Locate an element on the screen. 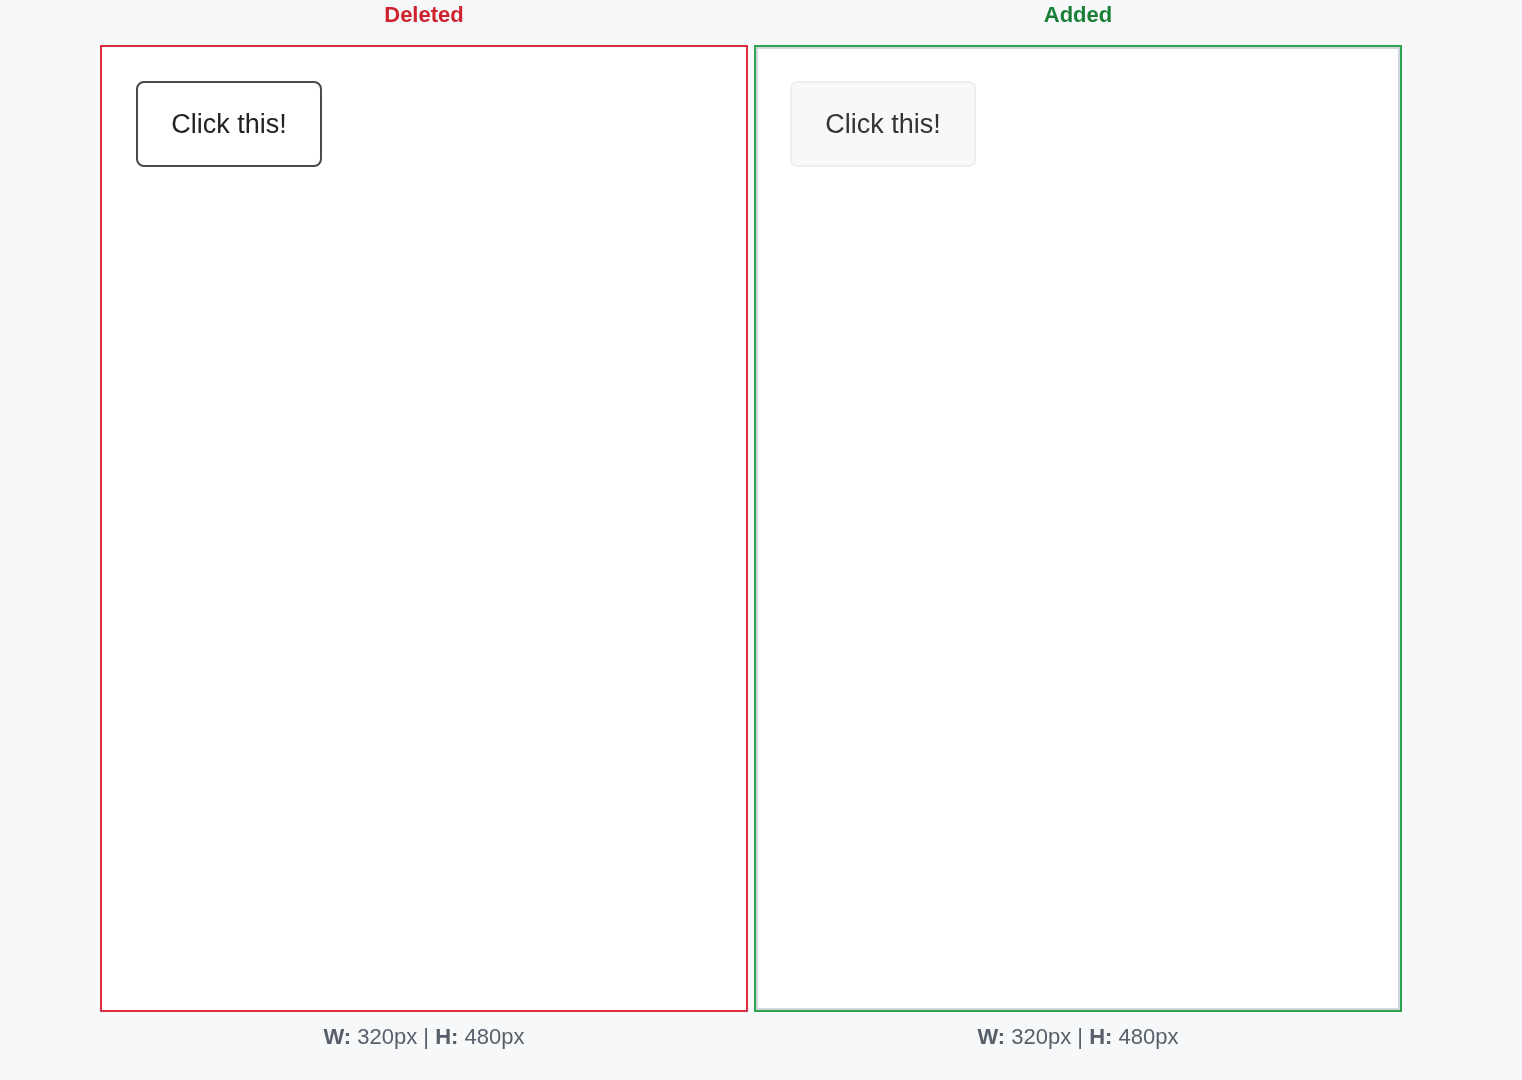  panel-heading: Deleted is located at coordinates (424, 15).